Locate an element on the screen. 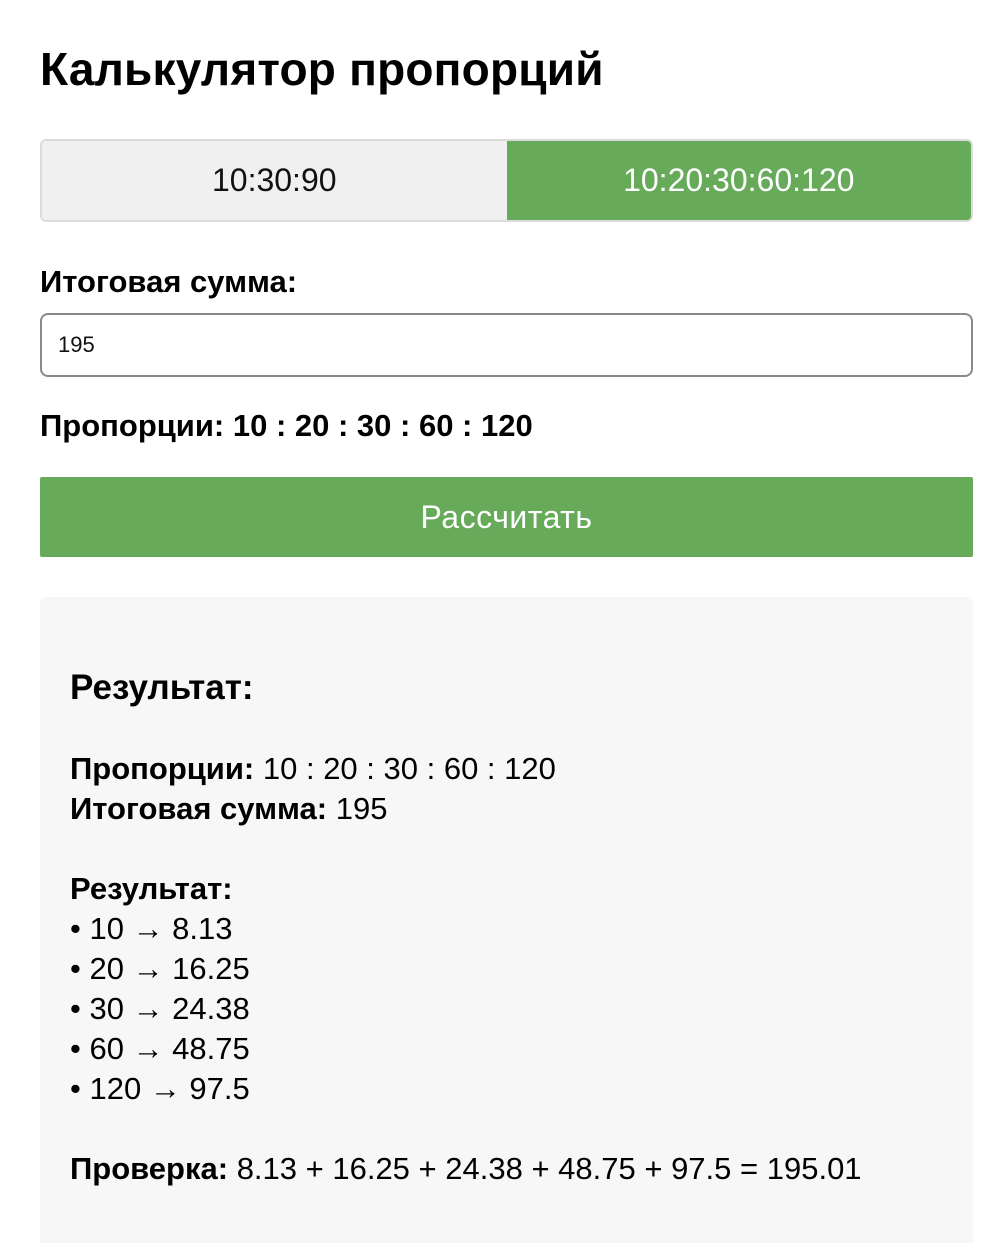  result-sum-label: Итоговая сумма: is located at coordinates (199, 808).